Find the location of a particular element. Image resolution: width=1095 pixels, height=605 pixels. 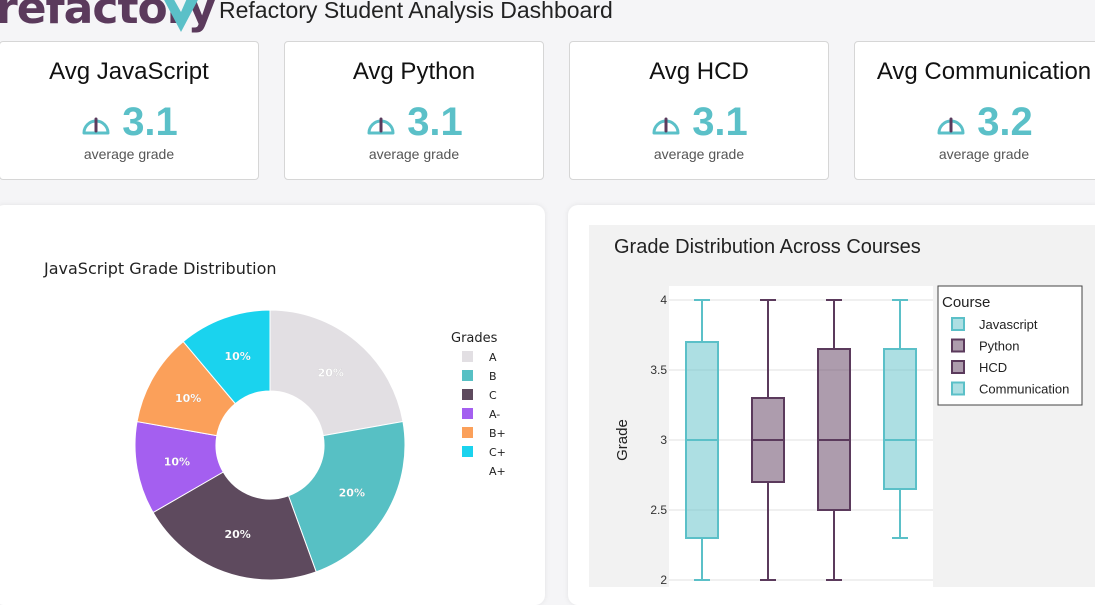

y-tick-label: 2 is located at coordinates (663, 580).